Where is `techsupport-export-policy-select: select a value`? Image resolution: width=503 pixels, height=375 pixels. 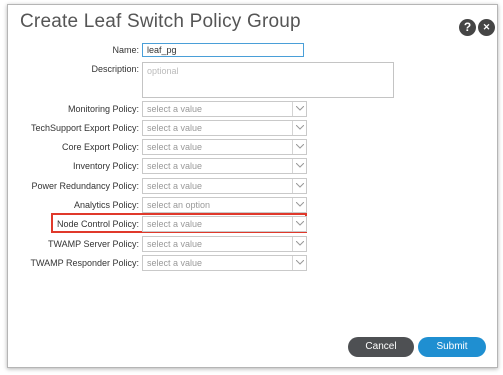 techsupport-export-policy-select: select a value is located at coordinates (224, 128).